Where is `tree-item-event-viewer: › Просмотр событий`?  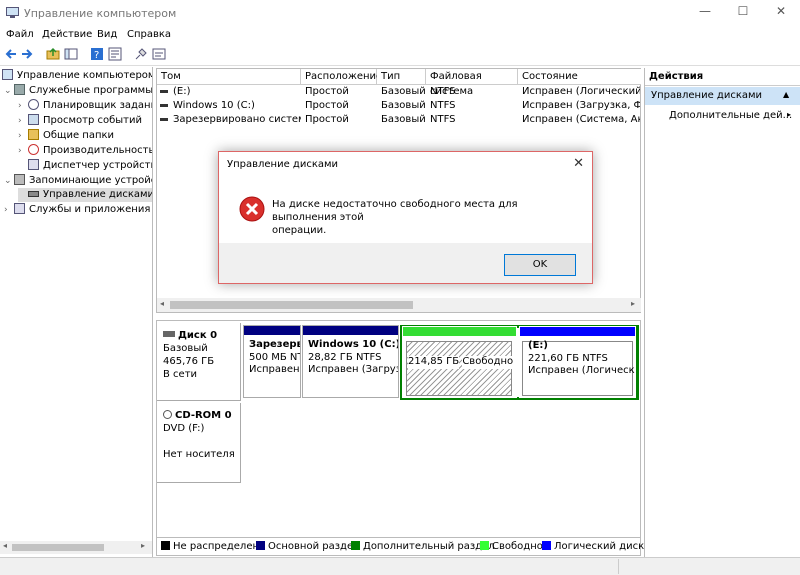 tree-item-event-viewer: › Просмотр событий is located at coordinates (80, 121).